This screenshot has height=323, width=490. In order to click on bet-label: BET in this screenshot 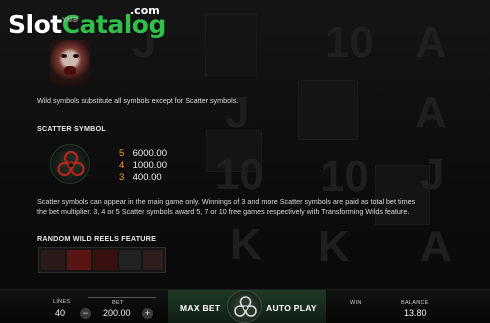, I will do `click(118, 303)`.